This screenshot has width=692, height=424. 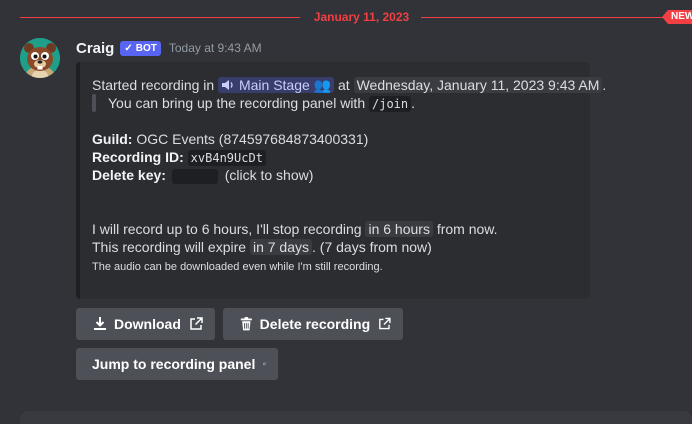 I want to click on quote-bar, so click(x=94, y=103).